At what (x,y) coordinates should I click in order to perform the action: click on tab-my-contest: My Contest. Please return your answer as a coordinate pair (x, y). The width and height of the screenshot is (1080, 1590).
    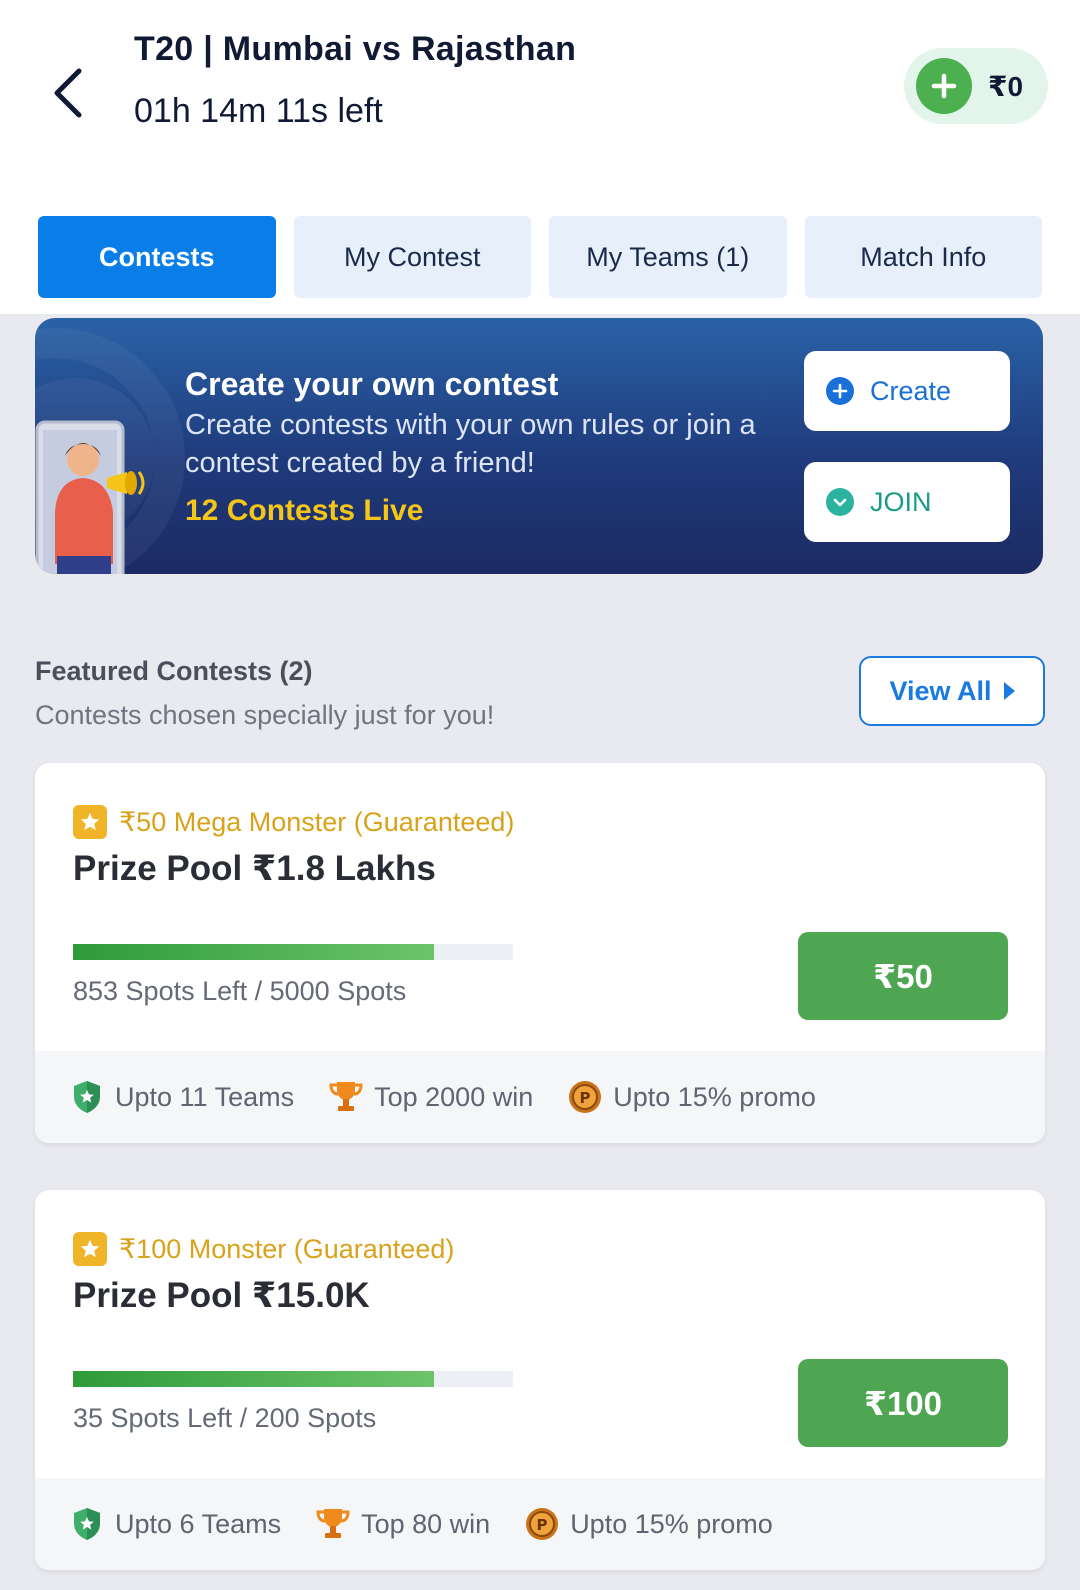
    Looking at the image, I should click on (412, 257).